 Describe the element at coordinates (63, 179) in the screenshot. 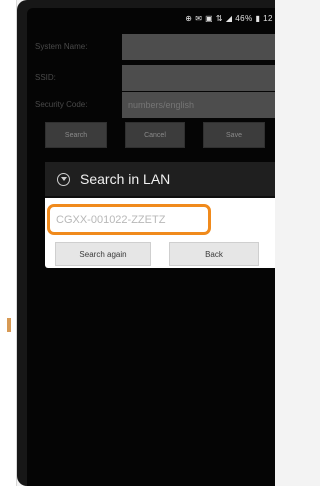

I see `expand-circle-icon` at that location.